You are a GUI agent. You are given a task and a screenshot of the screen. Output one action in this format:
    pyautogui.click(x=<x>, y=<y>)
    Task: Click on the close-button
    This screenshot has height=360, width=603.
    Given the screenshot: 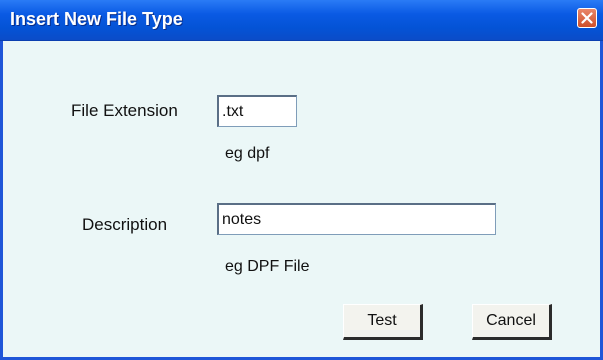 What is the action you would take?
    pyautogui.click(x=587, y=18)
    